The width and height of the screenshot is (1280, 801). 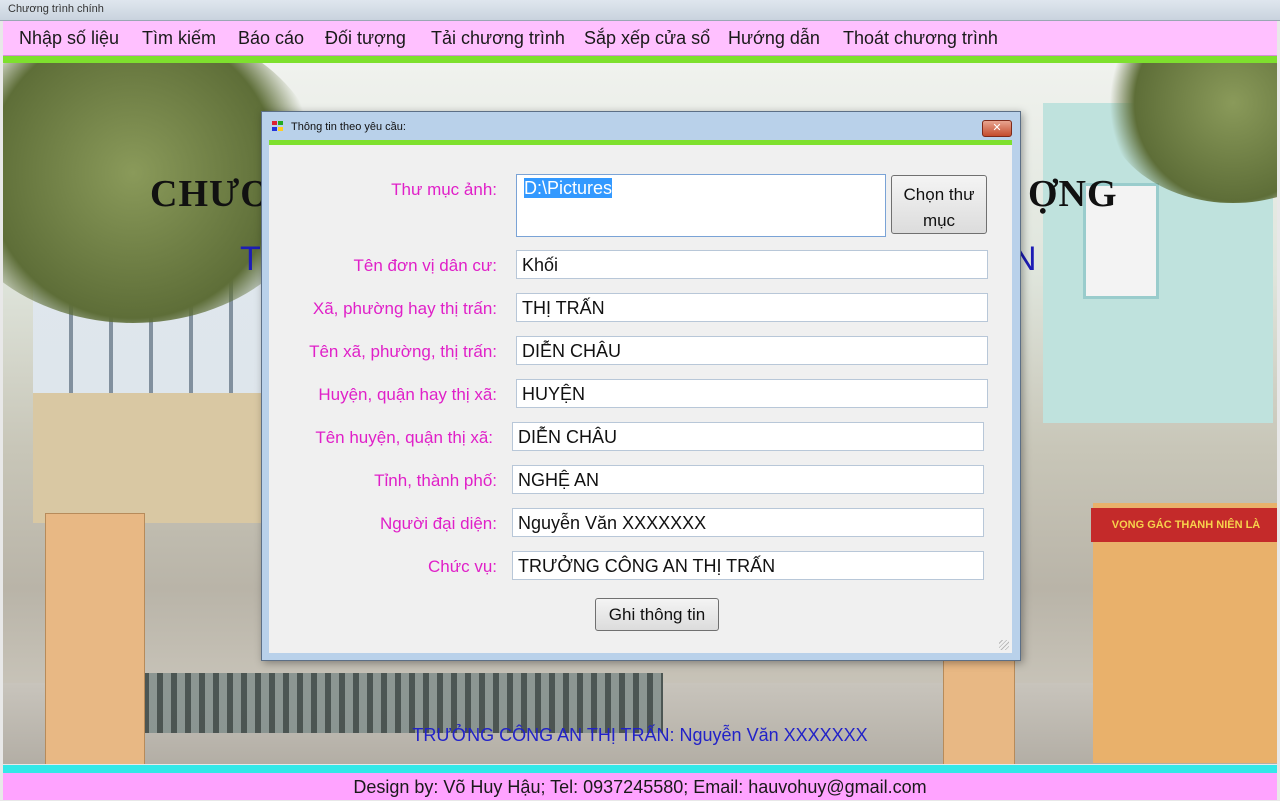 What do you see at coordinates (403, 351) in the screenshot?
I see `ward-name-label: Tên xã, phường, thị trấn:` at bounding box center [403, 351].